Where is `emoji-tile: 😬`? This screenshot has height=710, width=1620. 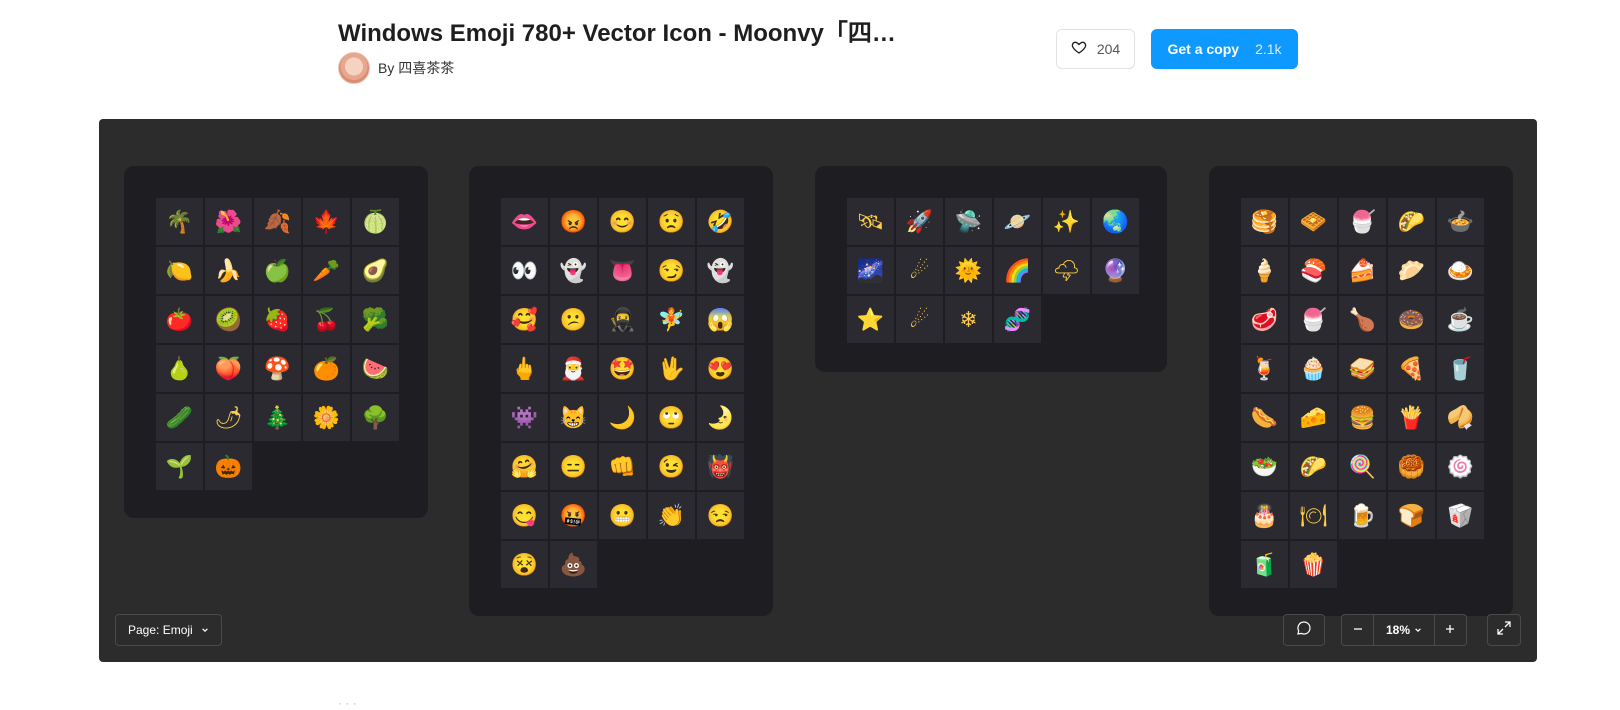 emoji-tile: 😬 is located at coordinates (622, 515).